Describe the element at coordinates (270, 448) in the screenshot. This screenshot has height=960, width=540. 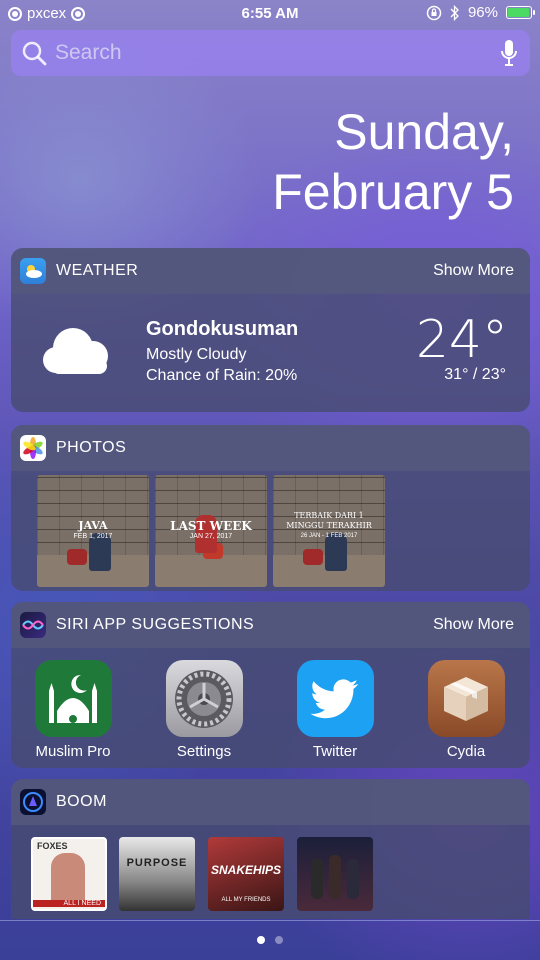
I see `photos-header: PHOTOS` at that location.